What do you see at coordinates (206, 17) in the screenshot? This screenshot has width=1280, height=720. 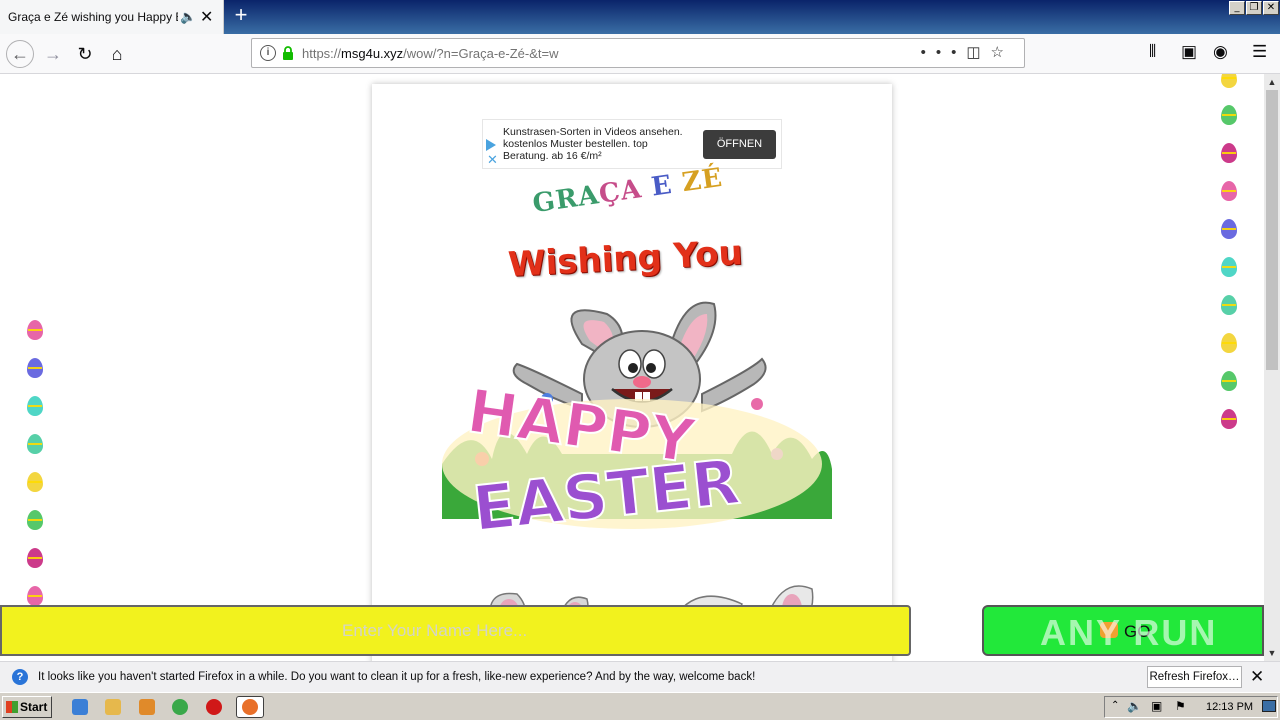 I see `tab-close-icon: ✕` at bounding box center [206, 17].